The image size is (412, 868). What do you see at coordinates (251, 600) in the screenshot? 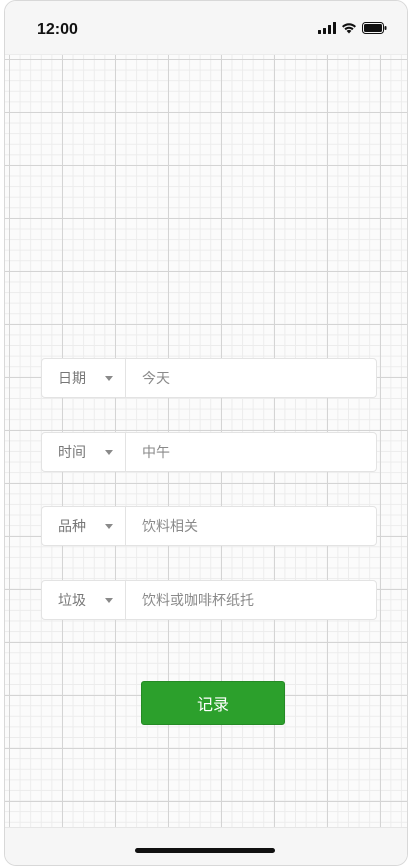
I see `garbage-input: 饮料或咖啡杯纸托` at bounding box center [251, 600].